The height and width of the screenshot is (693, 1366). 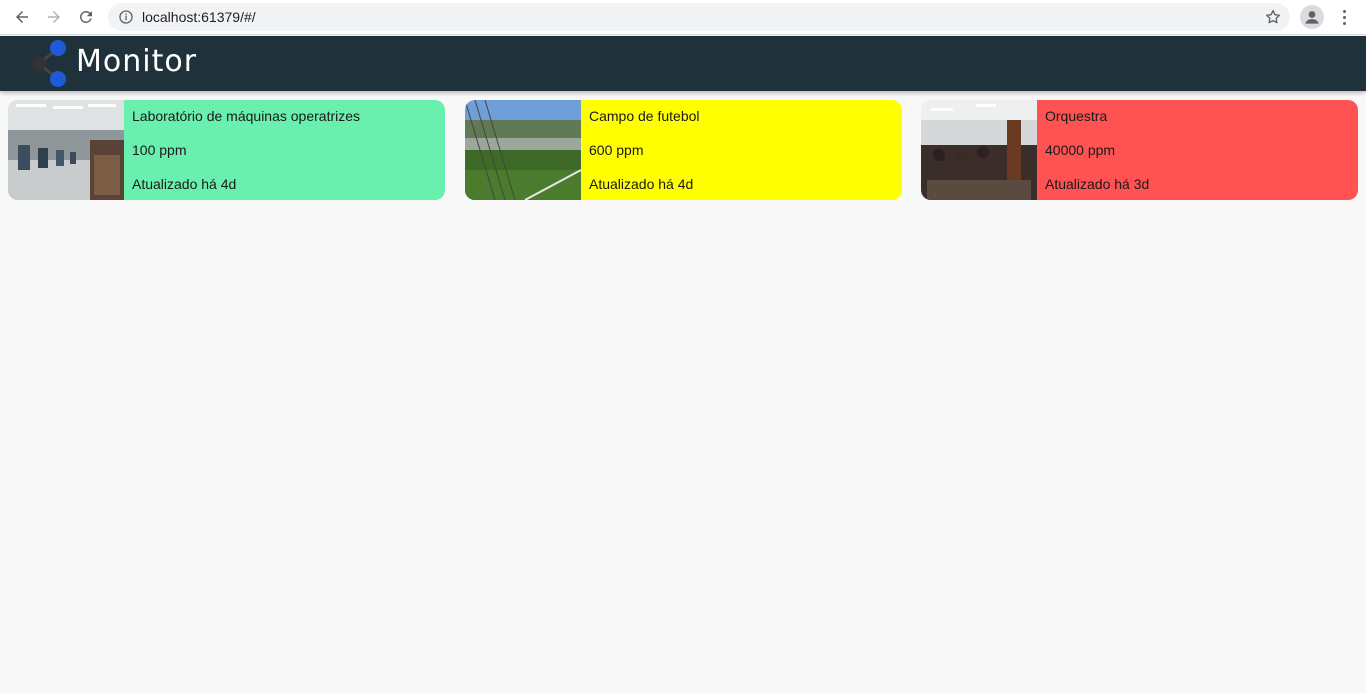 I want to click on back-button, so click(x=22, y=17).